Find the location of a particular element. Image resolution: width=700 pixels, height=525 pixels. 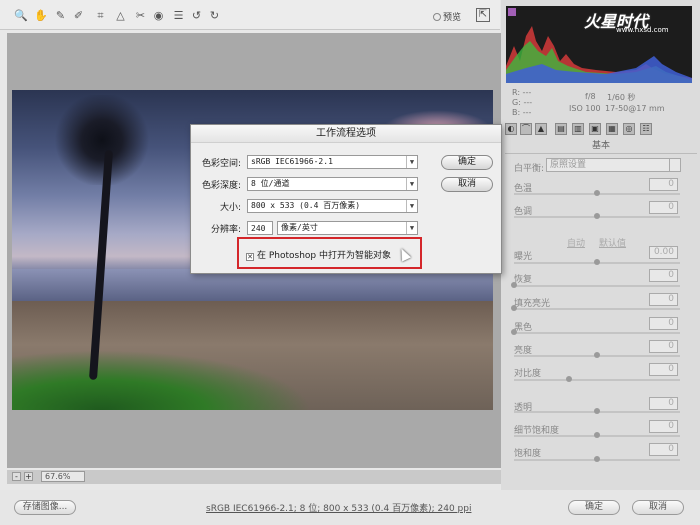

crop-tool-icon: ⌗ is located at coordinates (100, 15).